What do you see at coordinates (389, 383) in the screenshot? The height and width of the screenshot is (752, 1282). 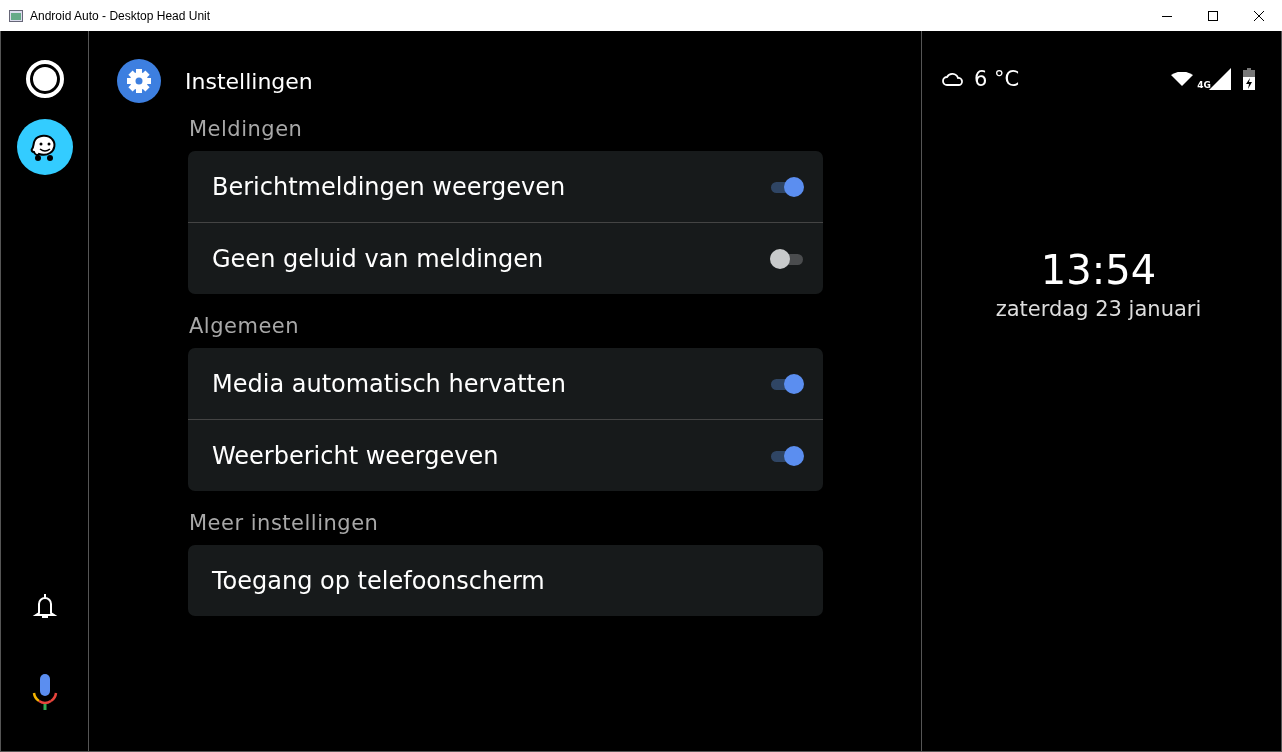 I see `setting-label: Media automatisch hervatten` at bounding box center [389, 383].